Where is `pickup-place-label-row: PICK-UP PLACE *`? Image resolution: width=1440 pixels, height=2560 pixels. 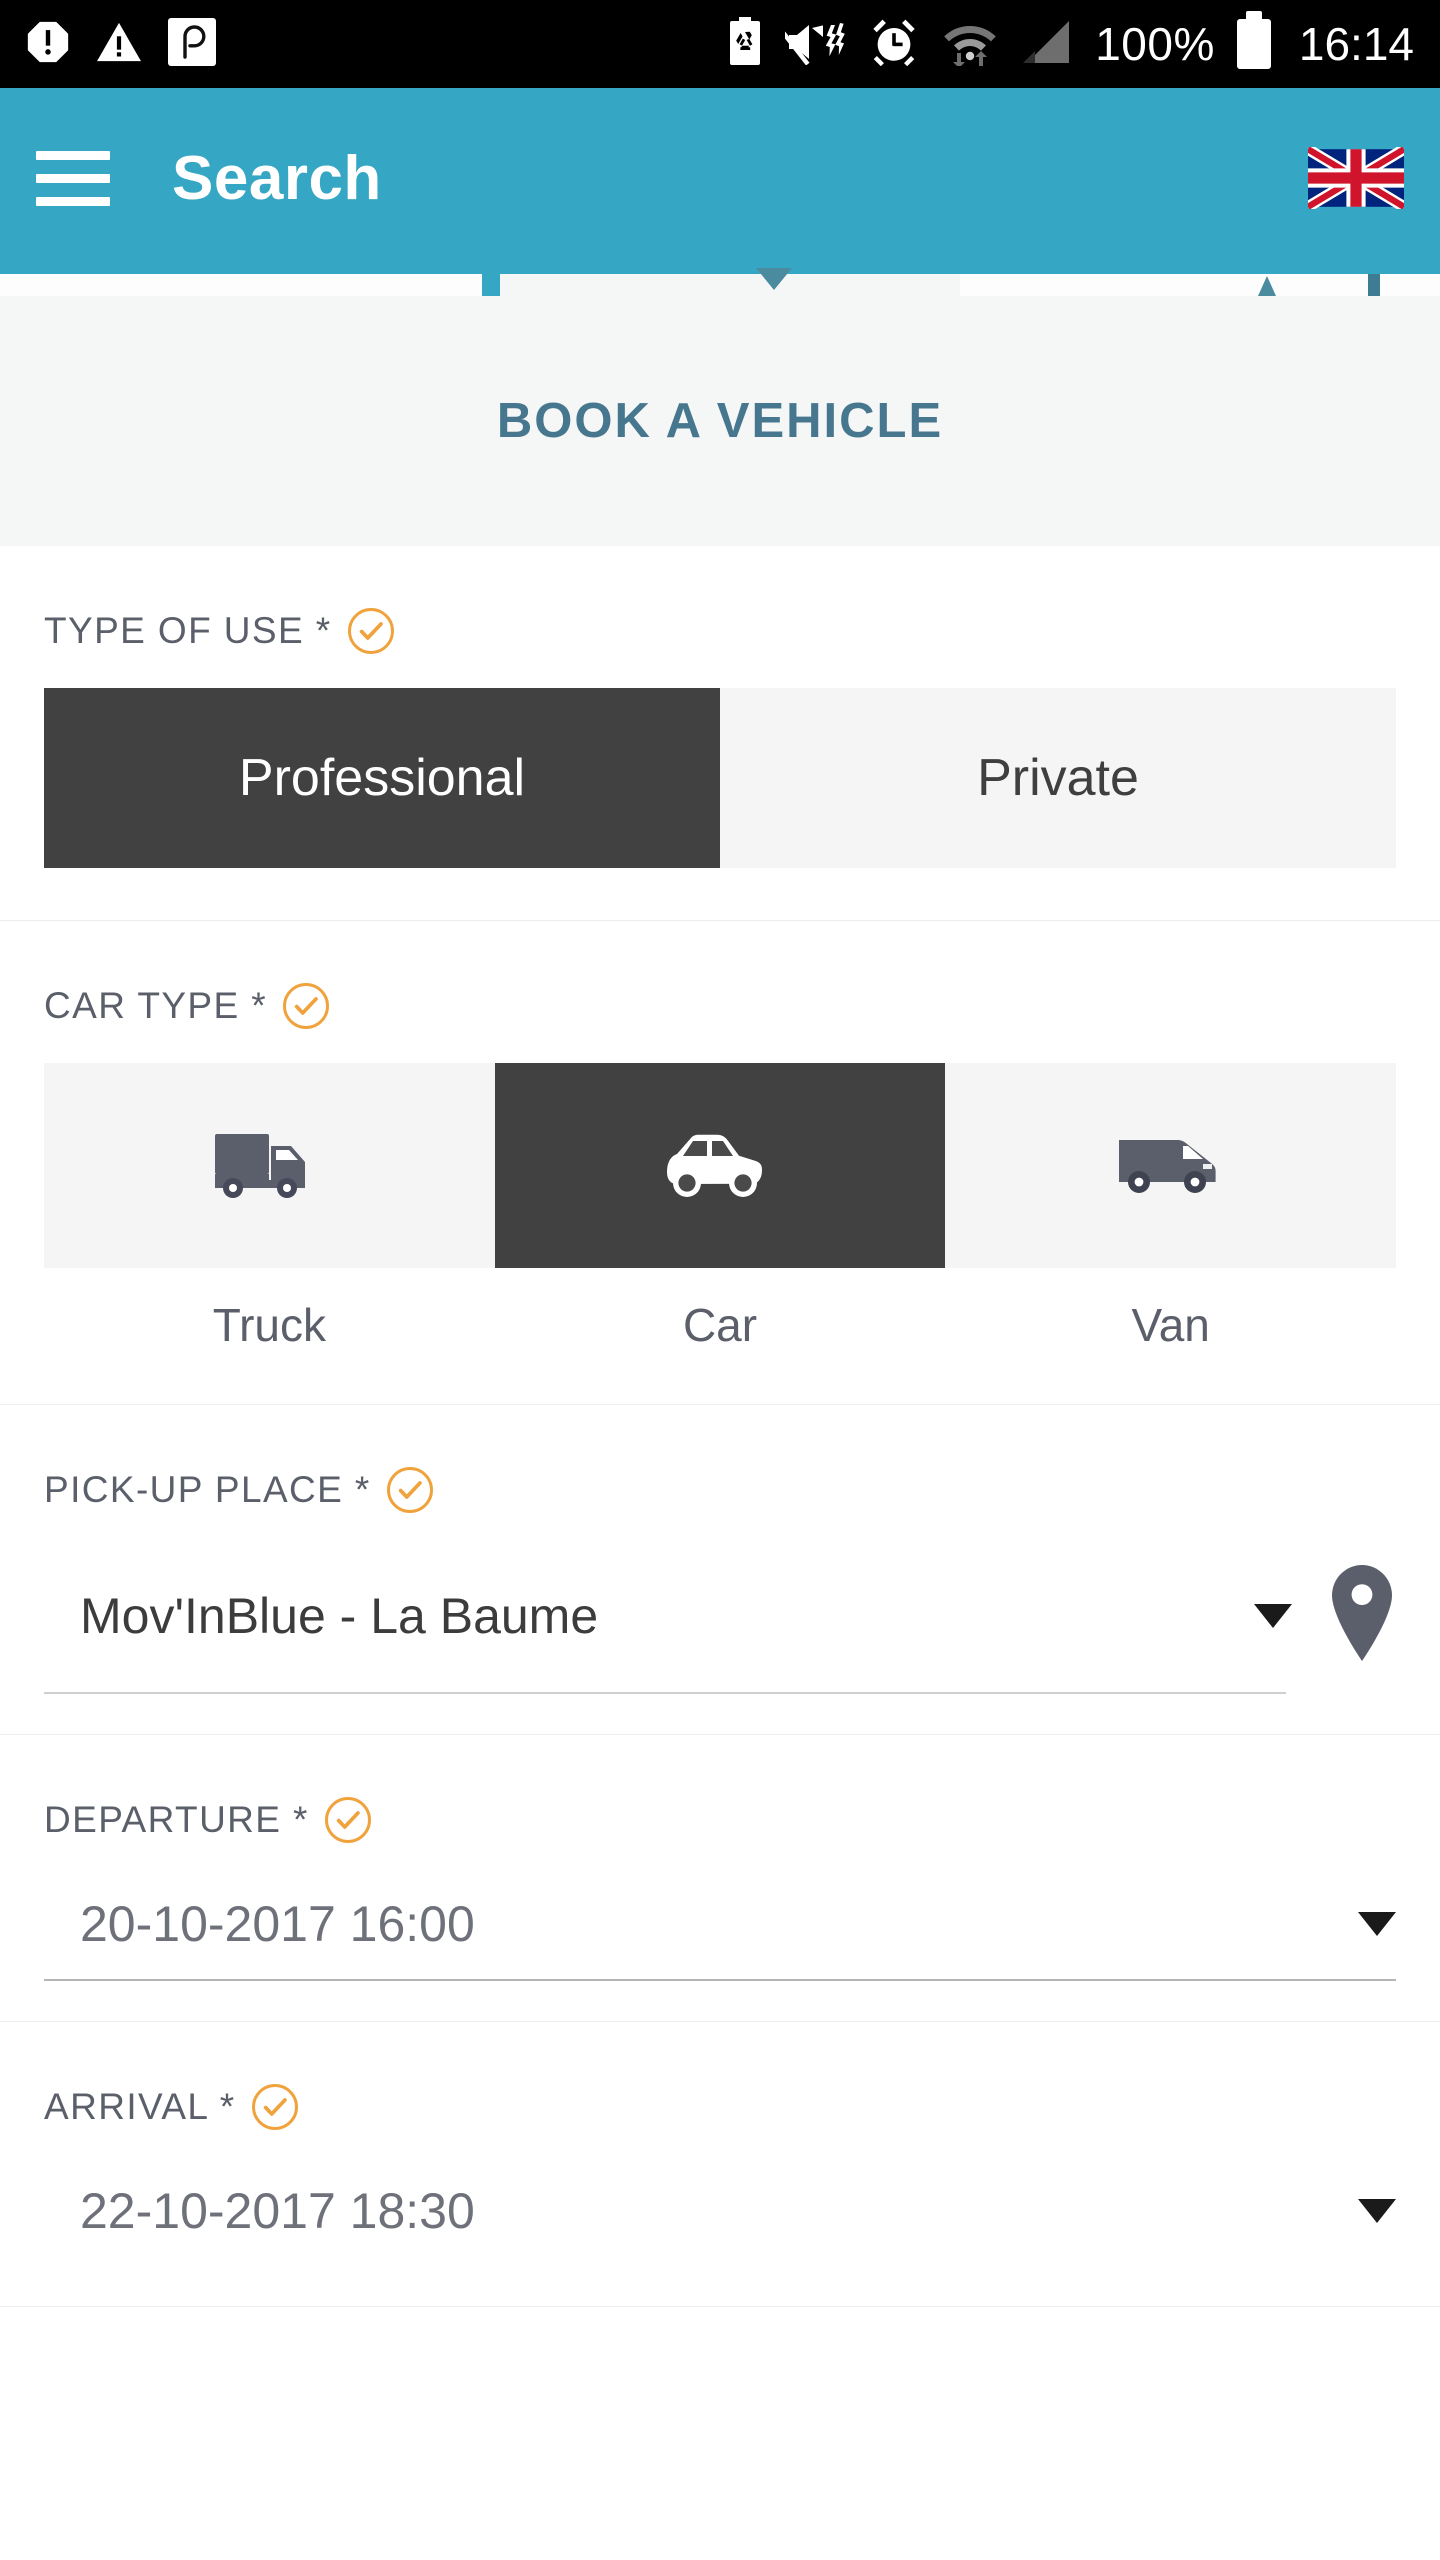 pickup-place-label-row: PICK-UP PLACE * is located at coordinates (720, 1490).